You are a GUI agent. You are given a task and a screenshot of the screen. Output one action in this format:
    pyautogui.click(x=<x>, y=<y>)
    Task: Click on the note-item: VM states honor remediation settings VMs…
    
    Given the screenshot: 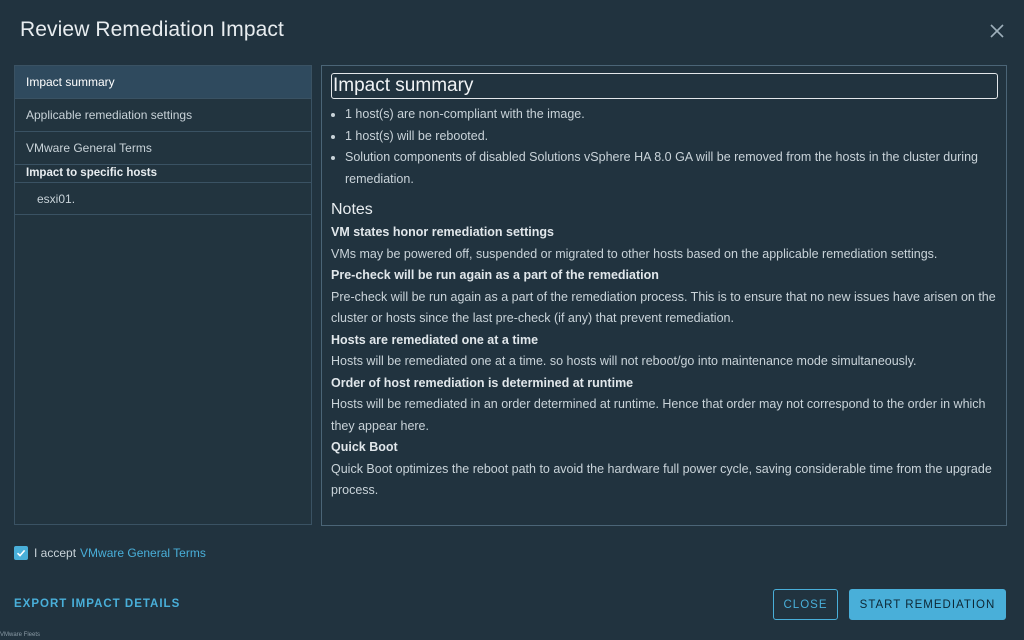 What is the action you would take?
    pyautogui.click(x=664, y=243)
    